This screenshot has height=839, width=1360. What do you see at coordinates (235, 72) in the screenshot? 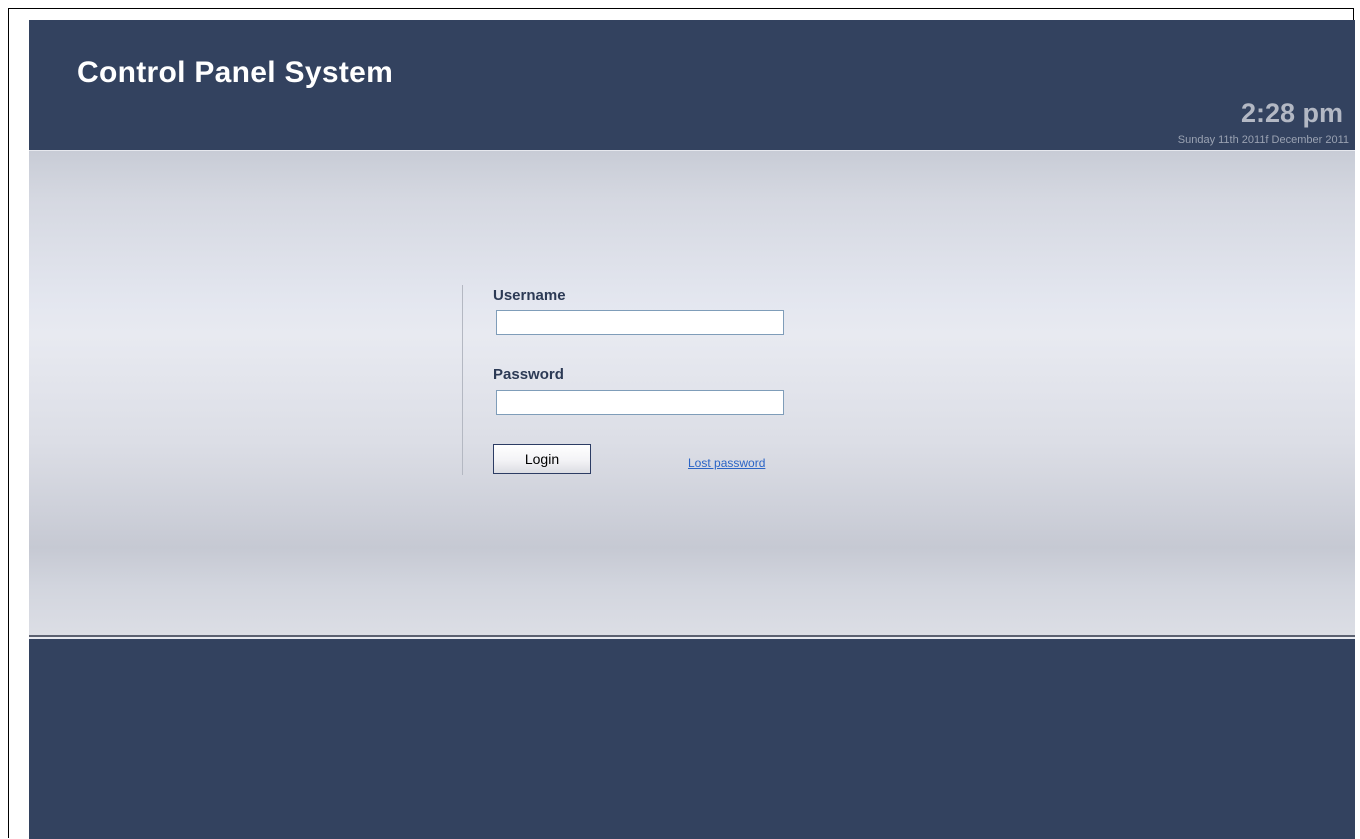
I see `app-title: Control Panel System` at bounding box center [235, 72].